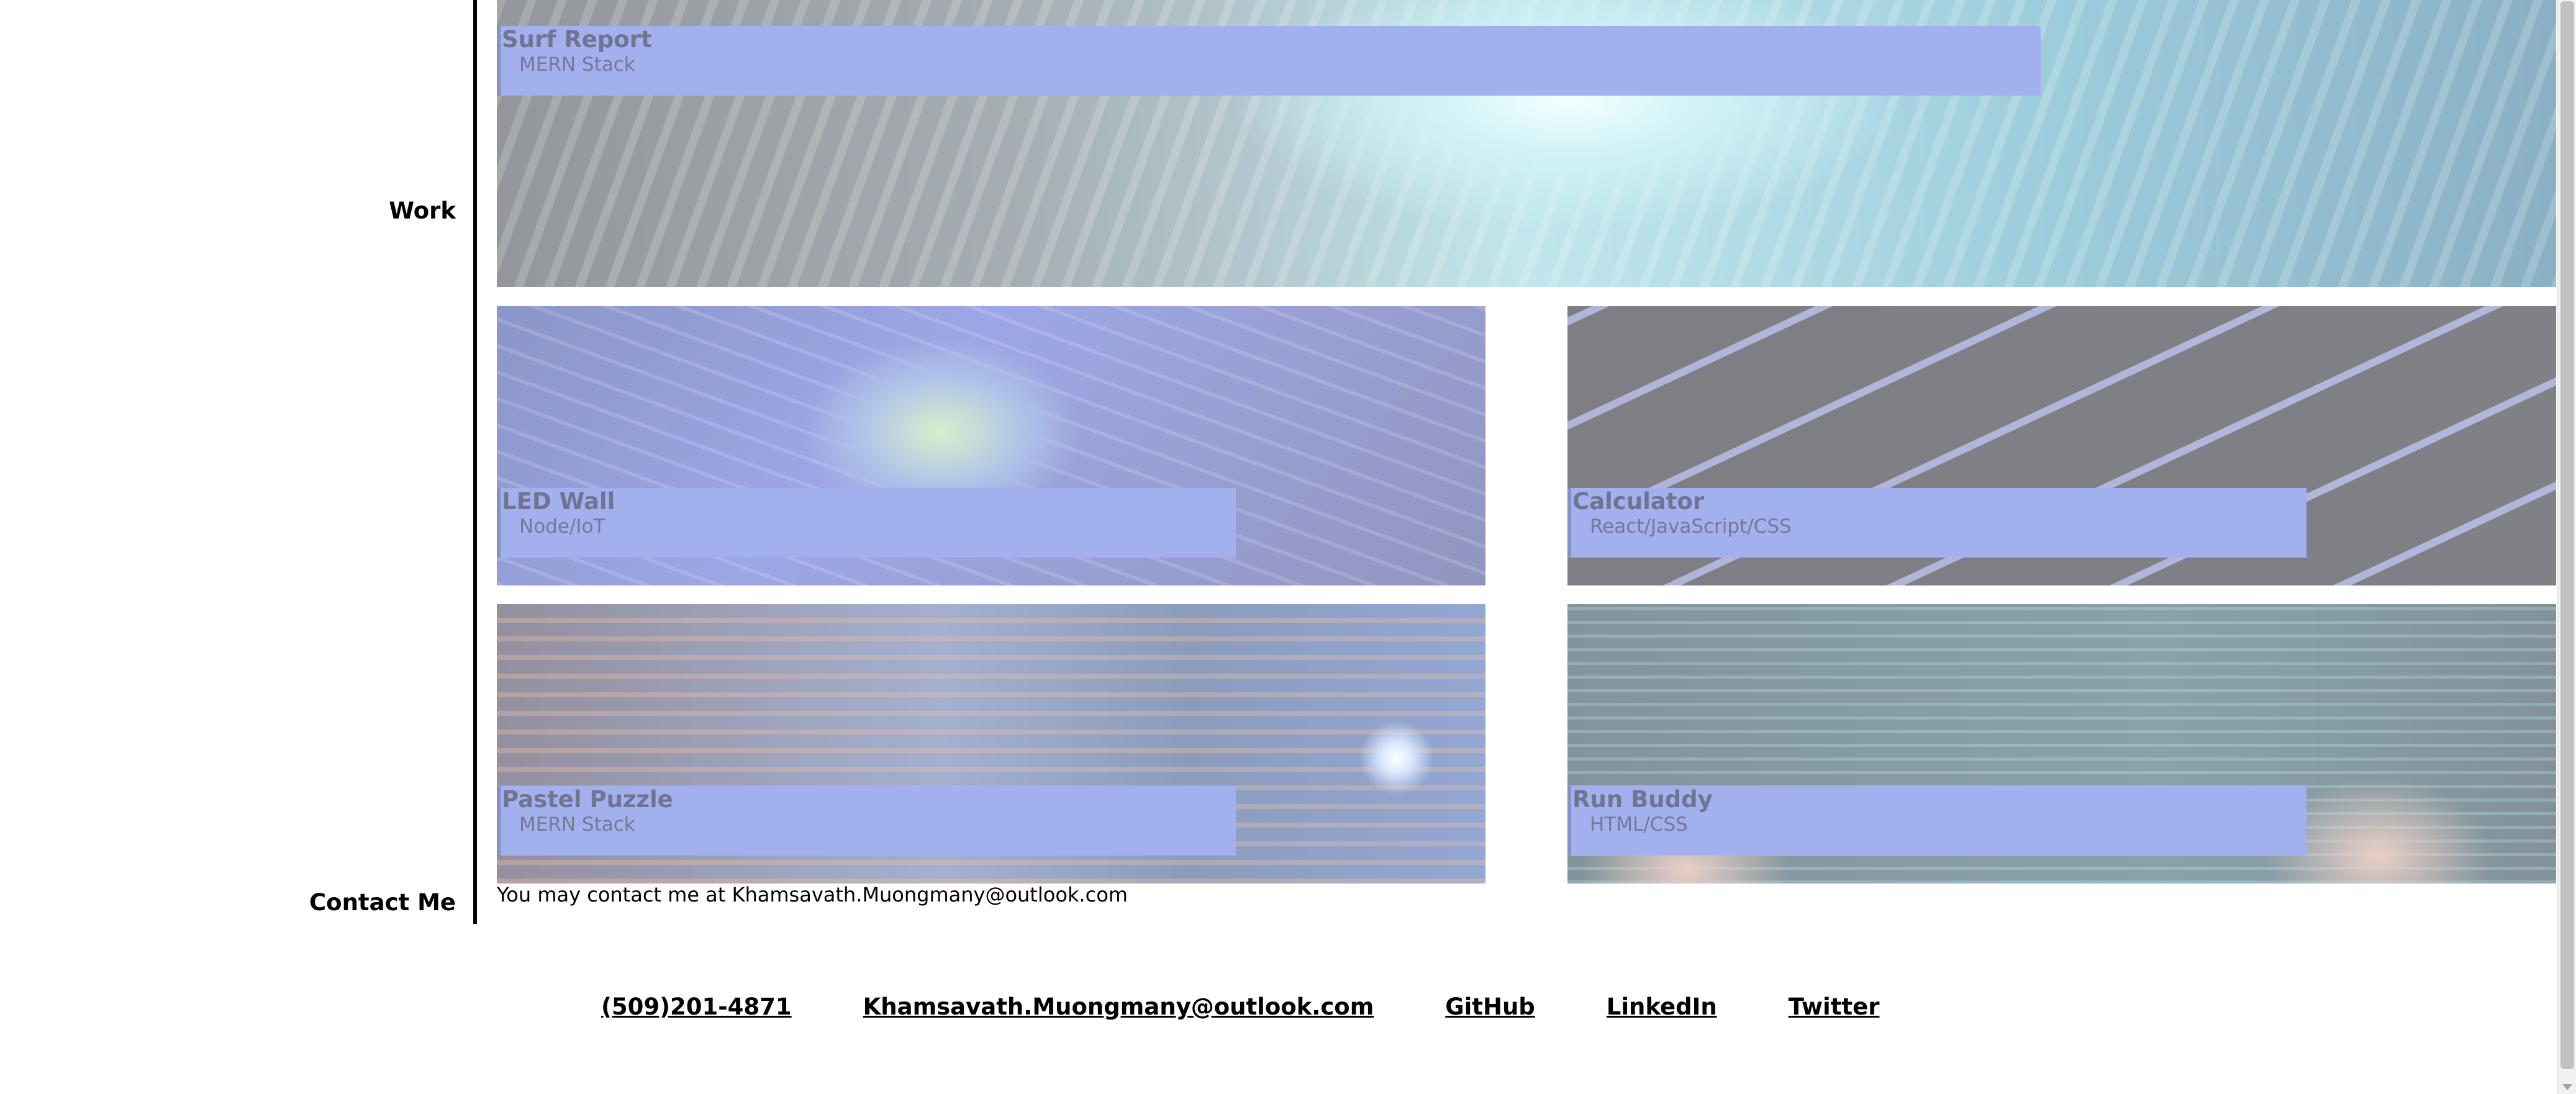 This screenshot has height=1094, width=2576. Describe the element at coordinates (2061, 445) in the screenshot. I see `project-card-calculator: Calculator React/JavaScript/CSS` at that location.